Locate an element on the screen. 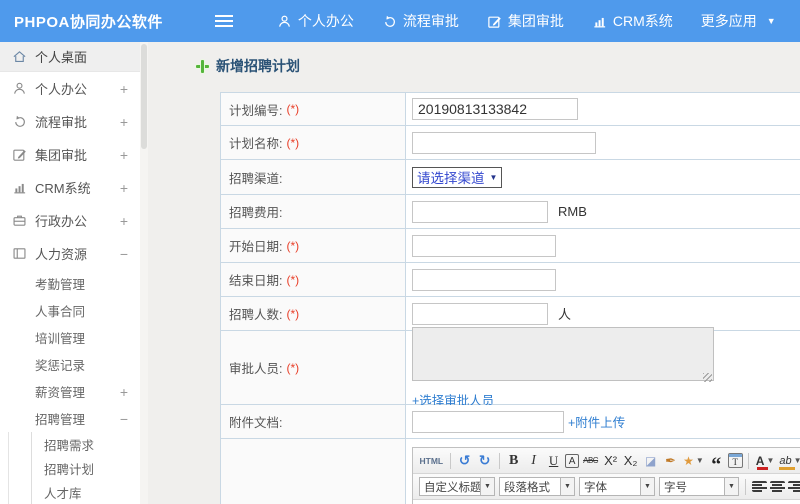 The width and height of the screenshot is (800, 504). chart-icon is located at coordinates (20, 188).